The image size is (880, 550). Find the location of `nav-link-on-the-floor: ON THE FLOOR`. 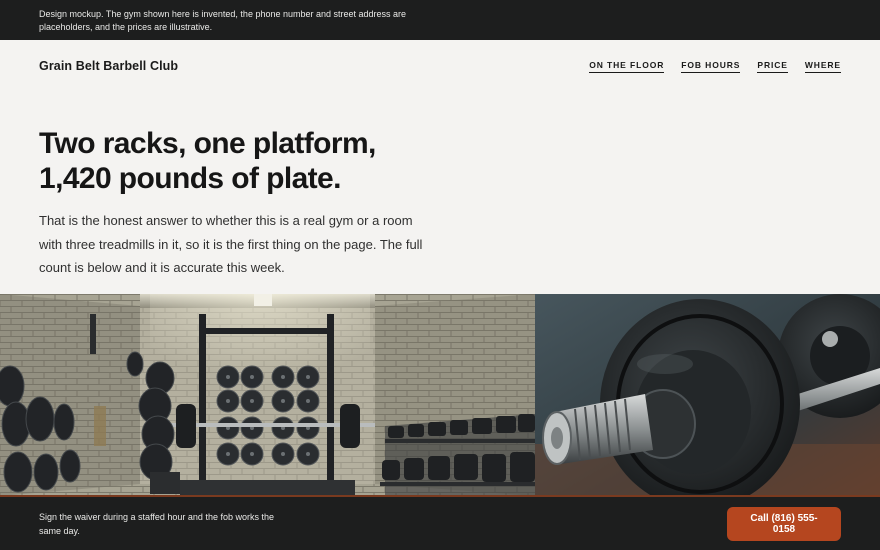

nav-link-on-the-floor: ON THE FLOOR is located at coordinates (627, 66).